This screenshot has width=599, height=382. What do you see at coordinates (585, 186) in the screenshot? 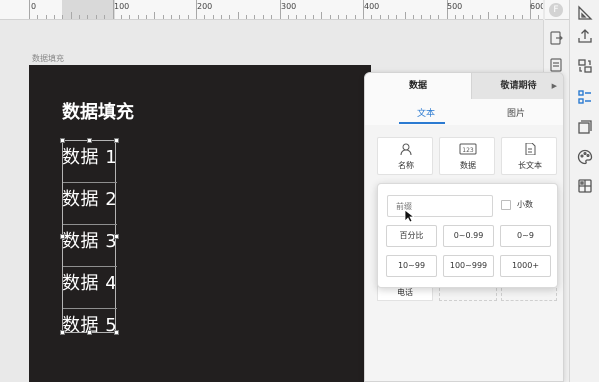
I see `grid-icon` at bounding box center [585, 186].